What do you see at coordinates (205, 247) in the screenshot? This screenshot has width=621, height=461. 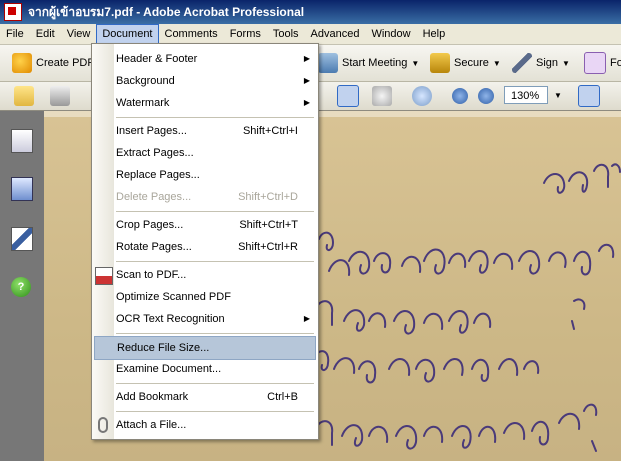 I see `menu-item-rotate-pages: Rotate Pages... Shift+Ctrl+R` at bounding box center [205, 247].